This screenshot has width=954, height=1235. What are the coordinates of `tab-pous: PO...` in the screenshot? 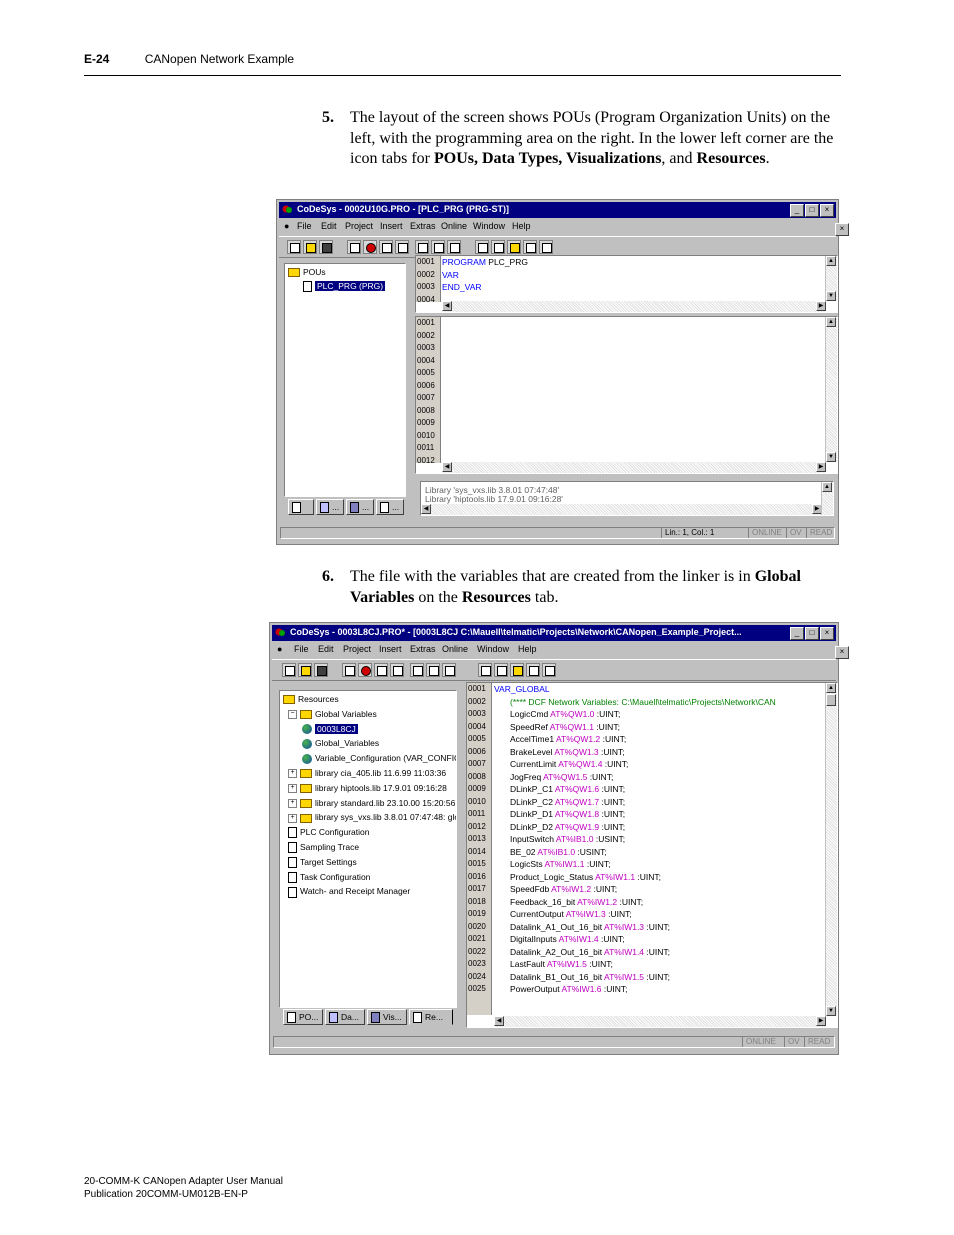 It's located at (303, 1017).